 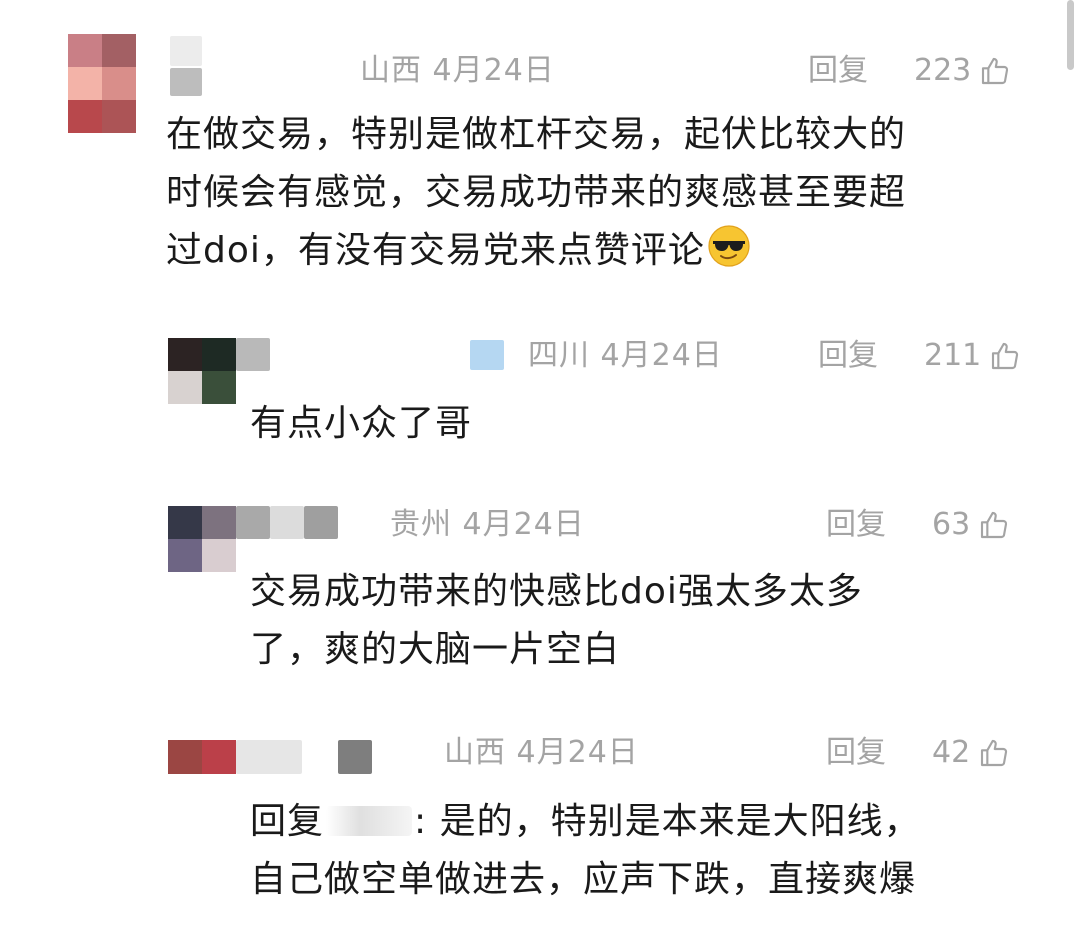 I want to click on like-count: 223, so click(x=943, y=70).